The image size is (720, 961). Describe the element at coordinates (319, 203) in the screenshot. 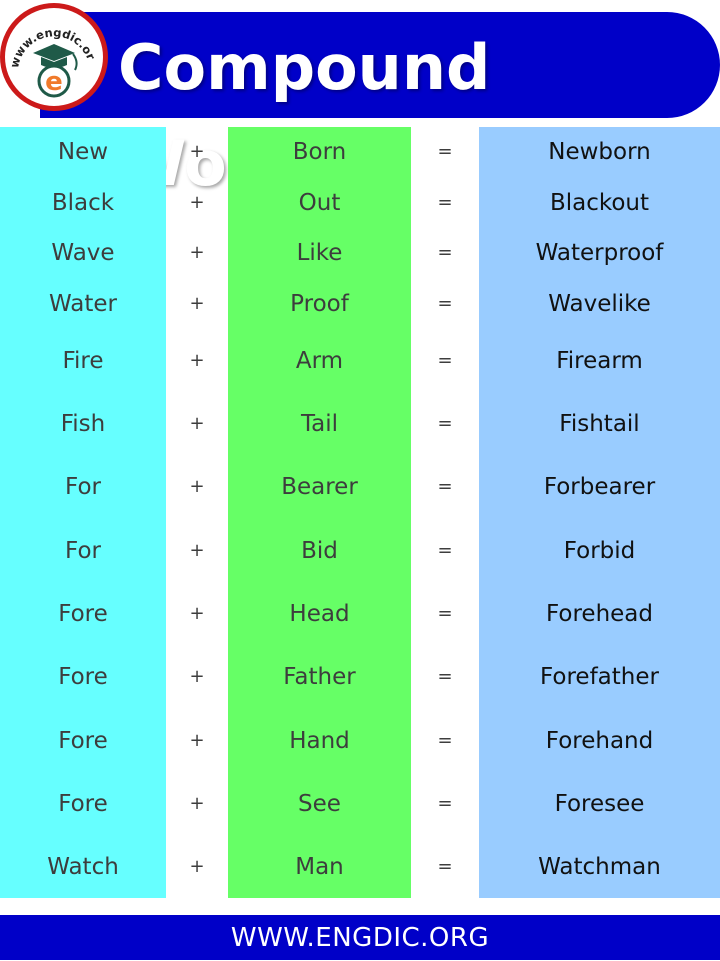

I see `second-word: Out` at that location.